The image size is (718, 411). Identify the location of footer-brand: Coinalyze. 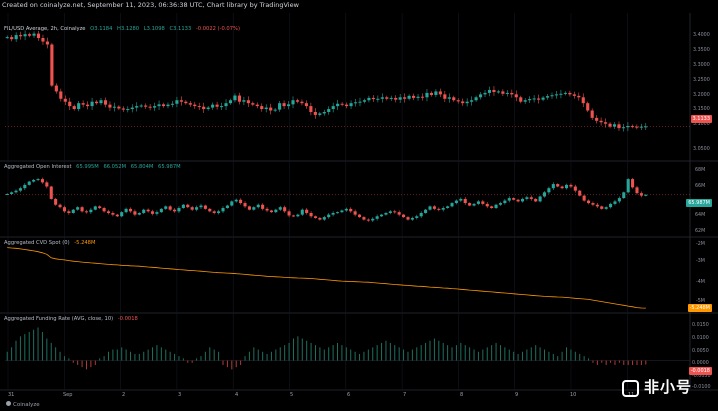
(23, 404).